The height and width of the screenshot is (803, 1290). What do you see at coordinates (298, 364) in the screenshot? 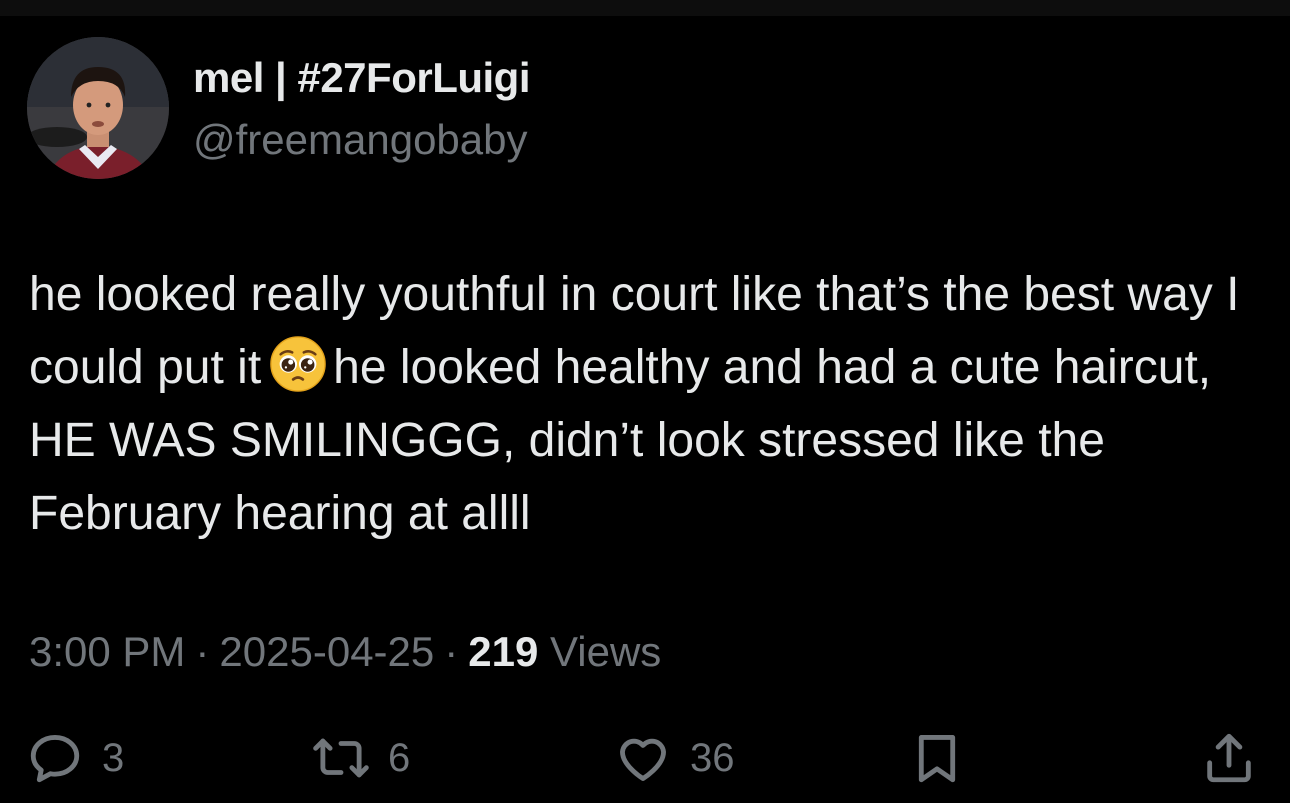
I see `pleading-face-emoji-icon` at bounding box center [298, 364].